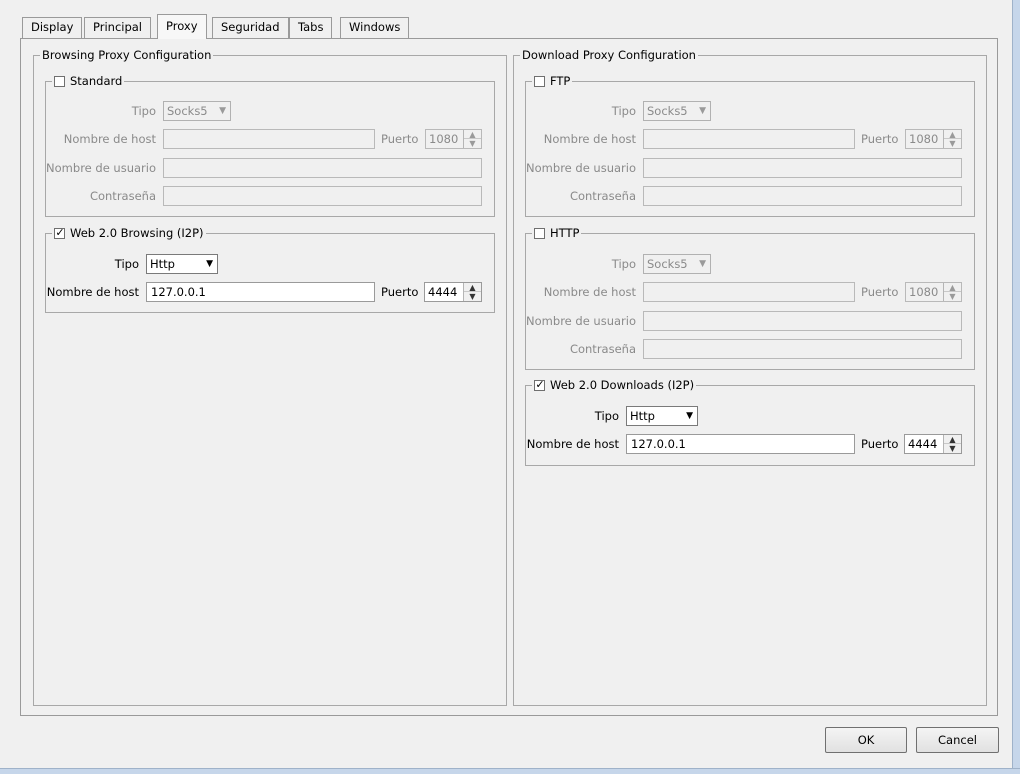 The width and height of the screenshot is (1020, 774). I want to click on standard-pass-label: Contraseña, so click(122, 196).